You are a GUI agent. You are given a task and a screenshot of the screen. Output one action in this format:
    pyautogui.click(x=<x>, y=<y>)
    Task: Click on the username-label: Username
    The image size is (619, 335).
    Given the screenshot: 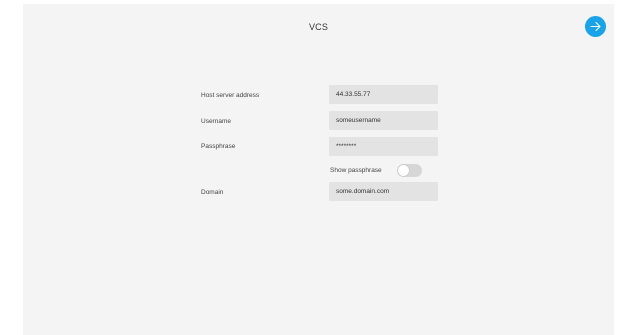 What is the action you would take?
    pyautogui.click(x=216, y=121)
    